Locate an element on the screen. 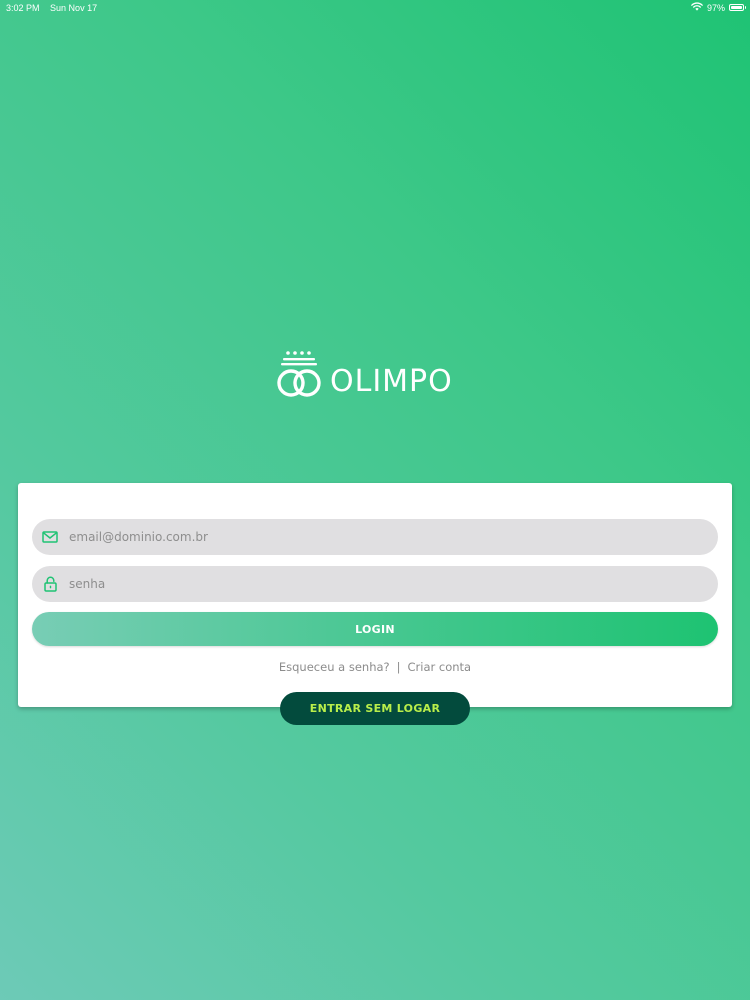 This screenshot has height=1000, width=750. envelope-icon is located at coordinates (50, 537).